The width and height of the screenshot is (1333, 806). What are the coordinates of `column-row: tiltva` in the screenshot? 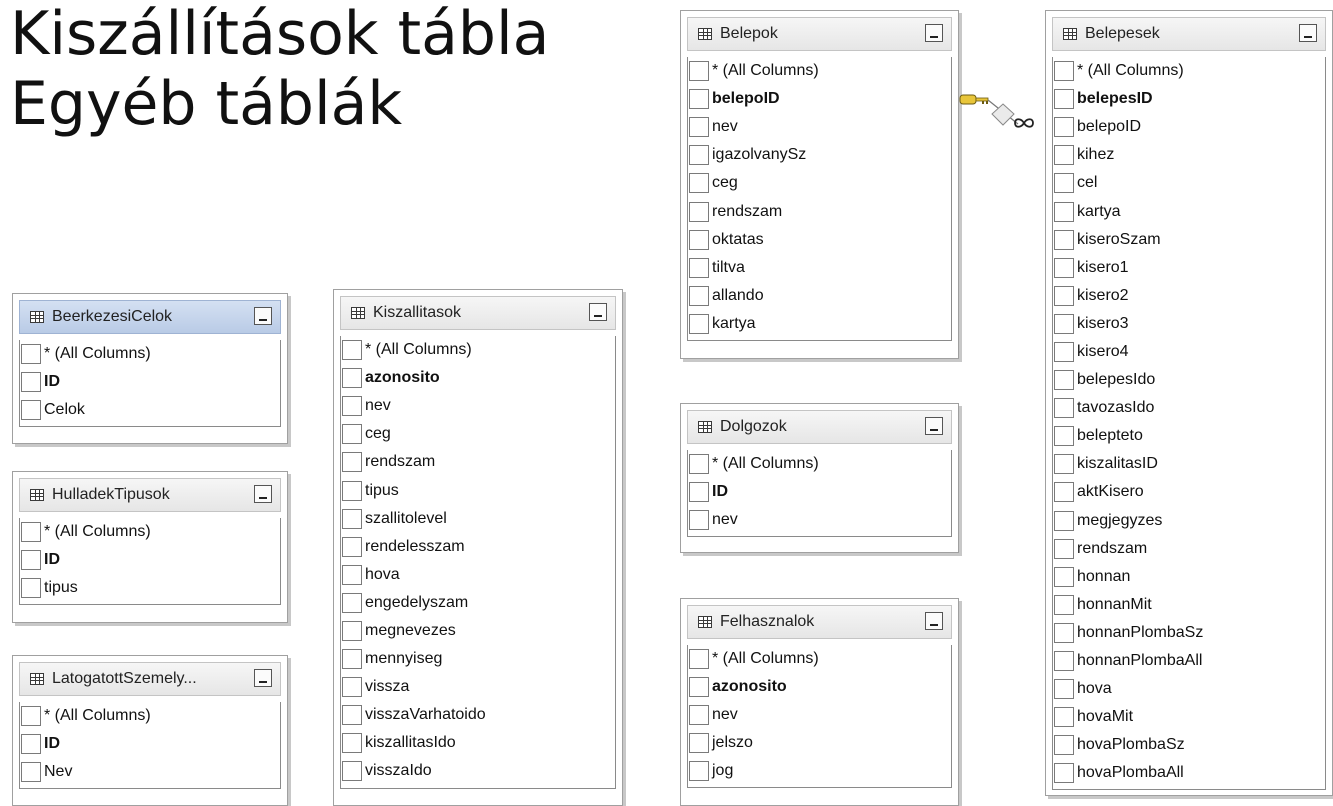 It's located at (819, 268).